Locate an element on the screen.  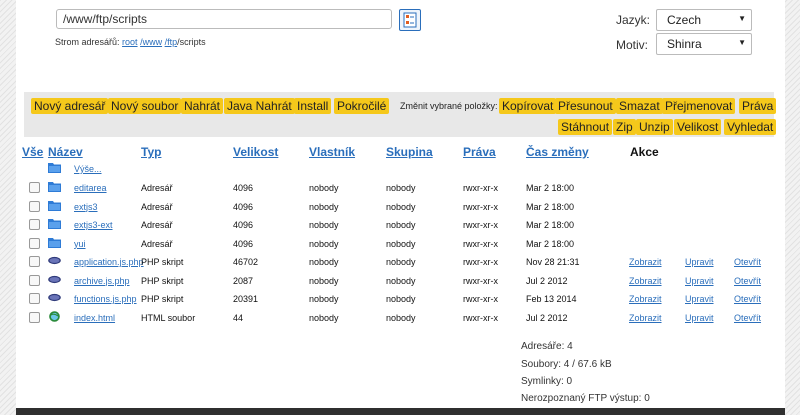
breadcrumb-root: root is located at coordinates (130, 42).